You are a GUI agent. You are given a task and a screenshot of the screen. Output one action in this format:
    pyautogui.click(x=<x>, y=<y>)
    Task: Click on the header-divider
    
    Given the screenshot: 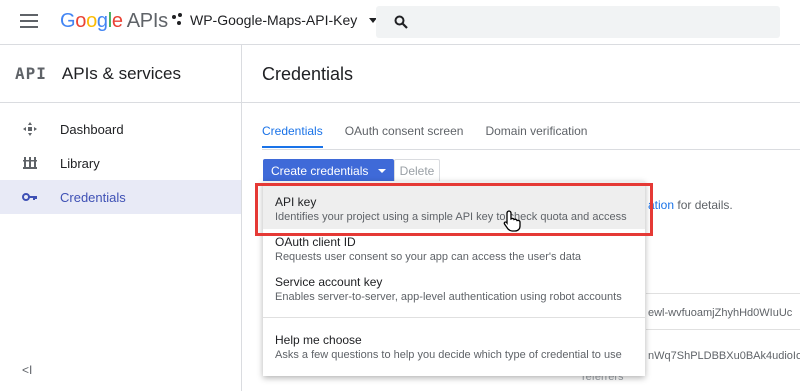 What is the action you would take?
    pyautogui.click(x=521, y=102)
    